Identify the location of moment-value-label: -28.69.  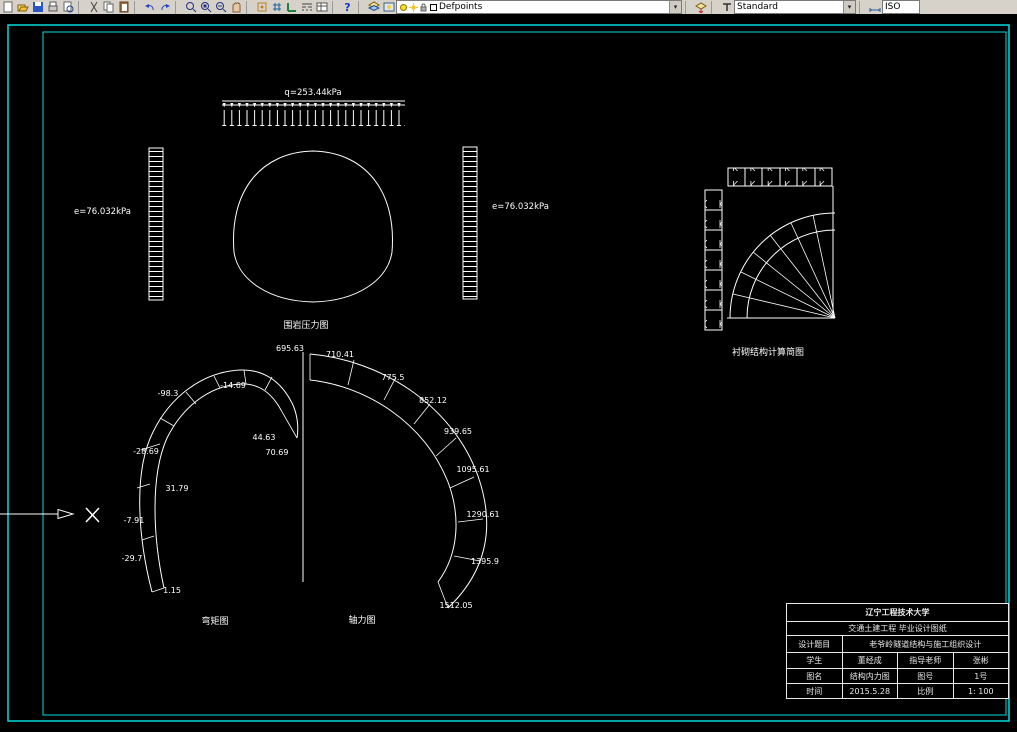
(146, 451).